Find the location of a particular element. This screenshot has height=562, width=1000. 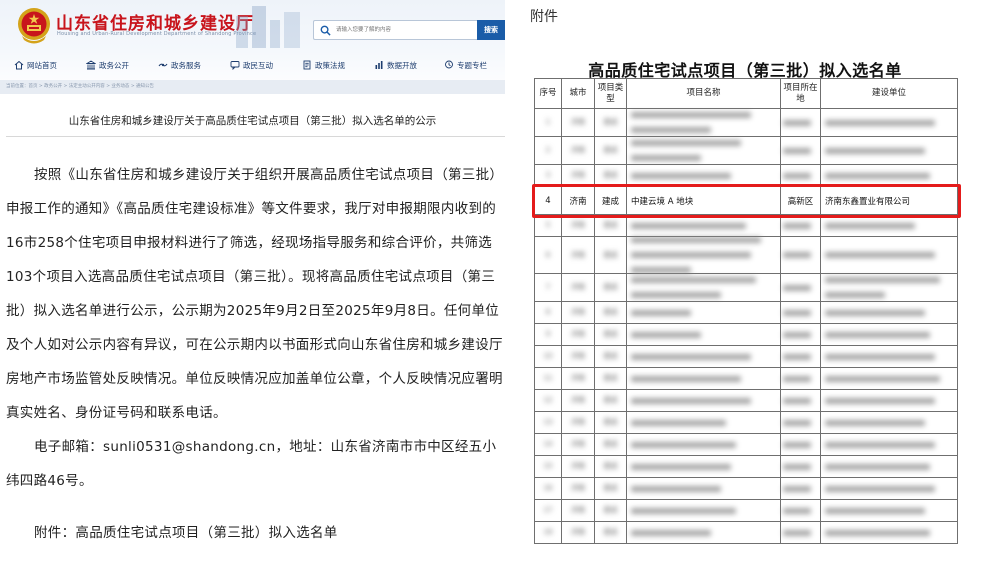

row-no: 8 is located at coordinates (548, 312).